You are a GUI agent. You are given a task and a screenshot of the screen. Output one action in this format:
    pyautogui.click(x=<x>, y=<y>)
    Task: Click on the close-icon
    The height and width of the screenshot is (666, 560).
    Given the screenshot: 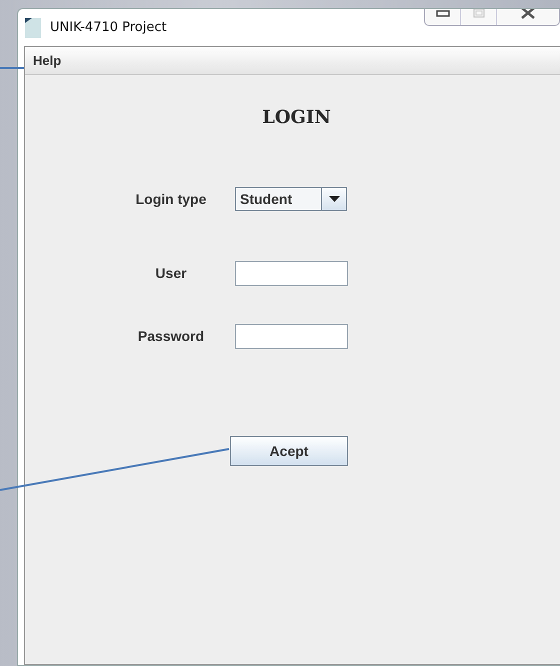 What is the action you would take?
    pyautogui.click(x=528, y=14)
    